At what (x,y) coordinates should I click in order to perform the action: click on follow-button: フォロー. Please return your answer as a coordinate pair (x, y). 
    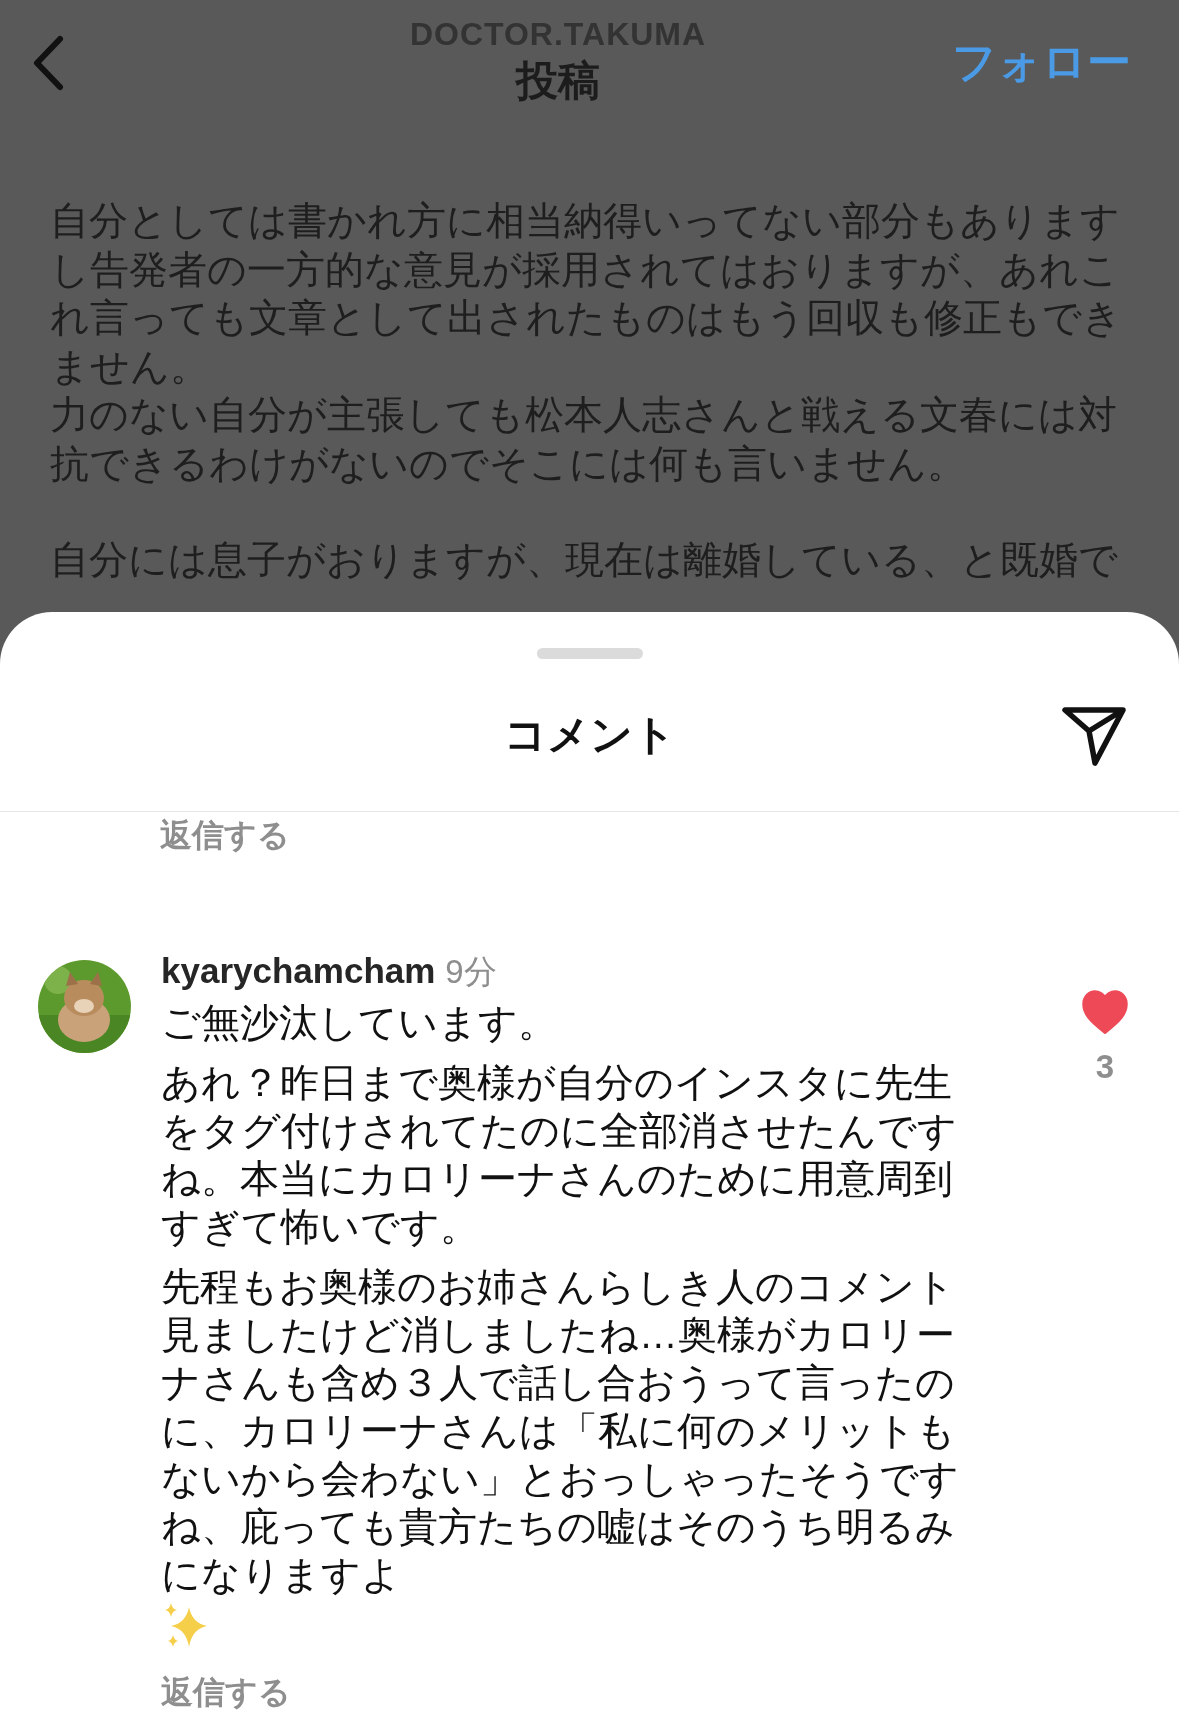
    Looking at the image, I should click on (1041, 62).